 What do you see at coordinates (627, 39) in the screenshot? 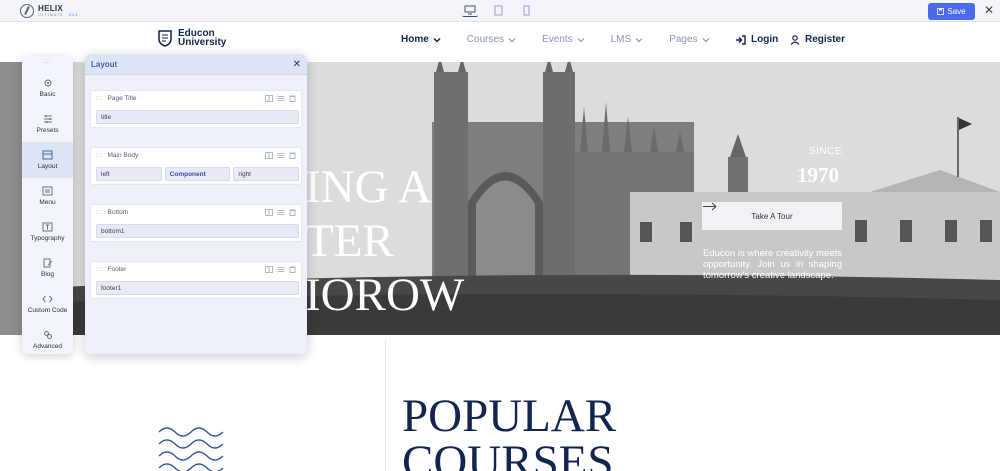
I see `nav-lms: LMS` at bounding box center [627, 39].